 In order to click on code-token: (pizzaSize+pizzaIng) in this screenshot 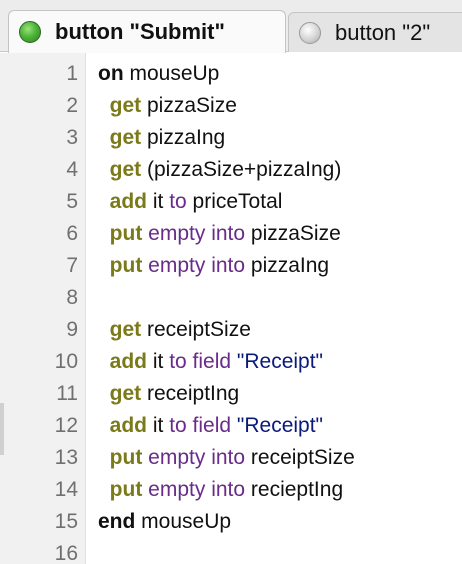, I will do `click(241, 169)`.